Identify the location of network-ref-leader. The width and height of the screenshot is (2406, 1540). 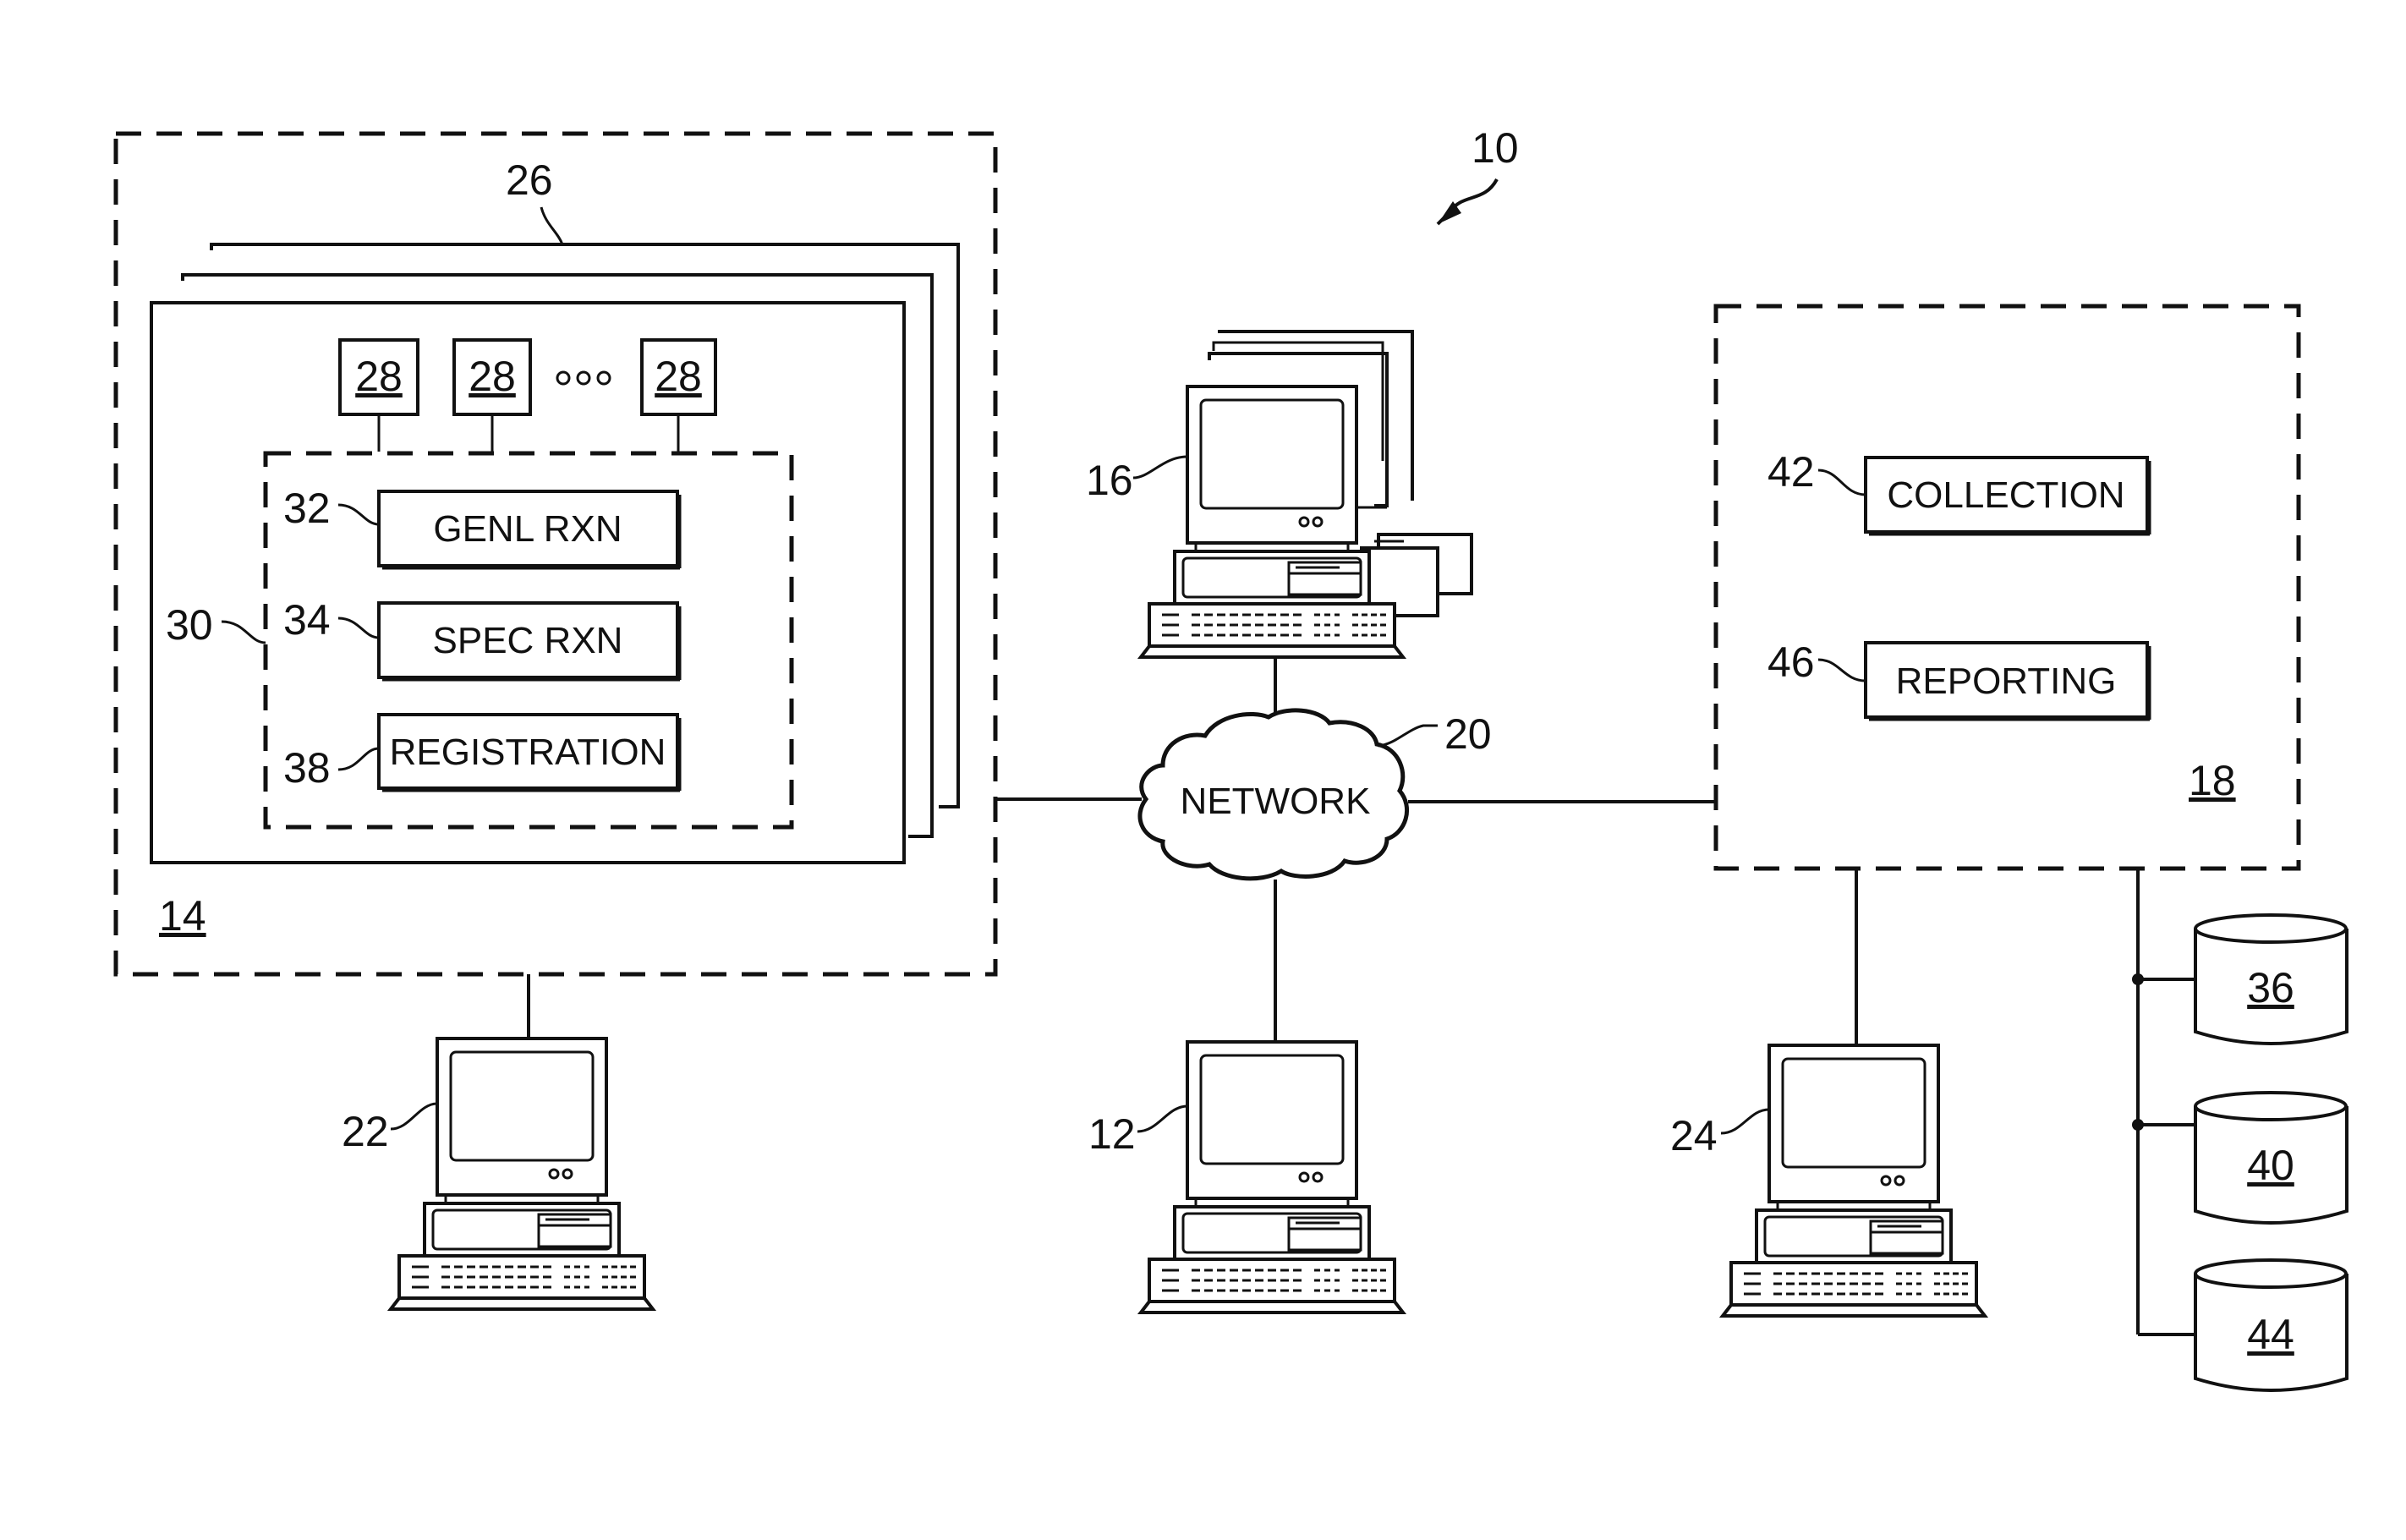
(1408, 736).